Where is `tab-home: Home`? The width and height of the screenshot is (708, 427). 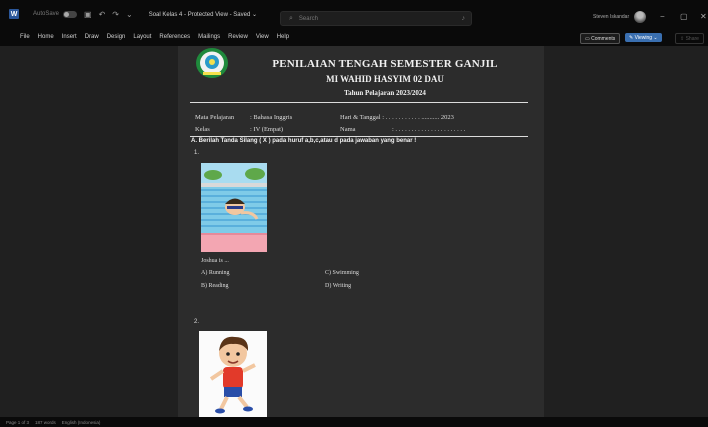
tab-home: Home is located at coordinates (46, 37).